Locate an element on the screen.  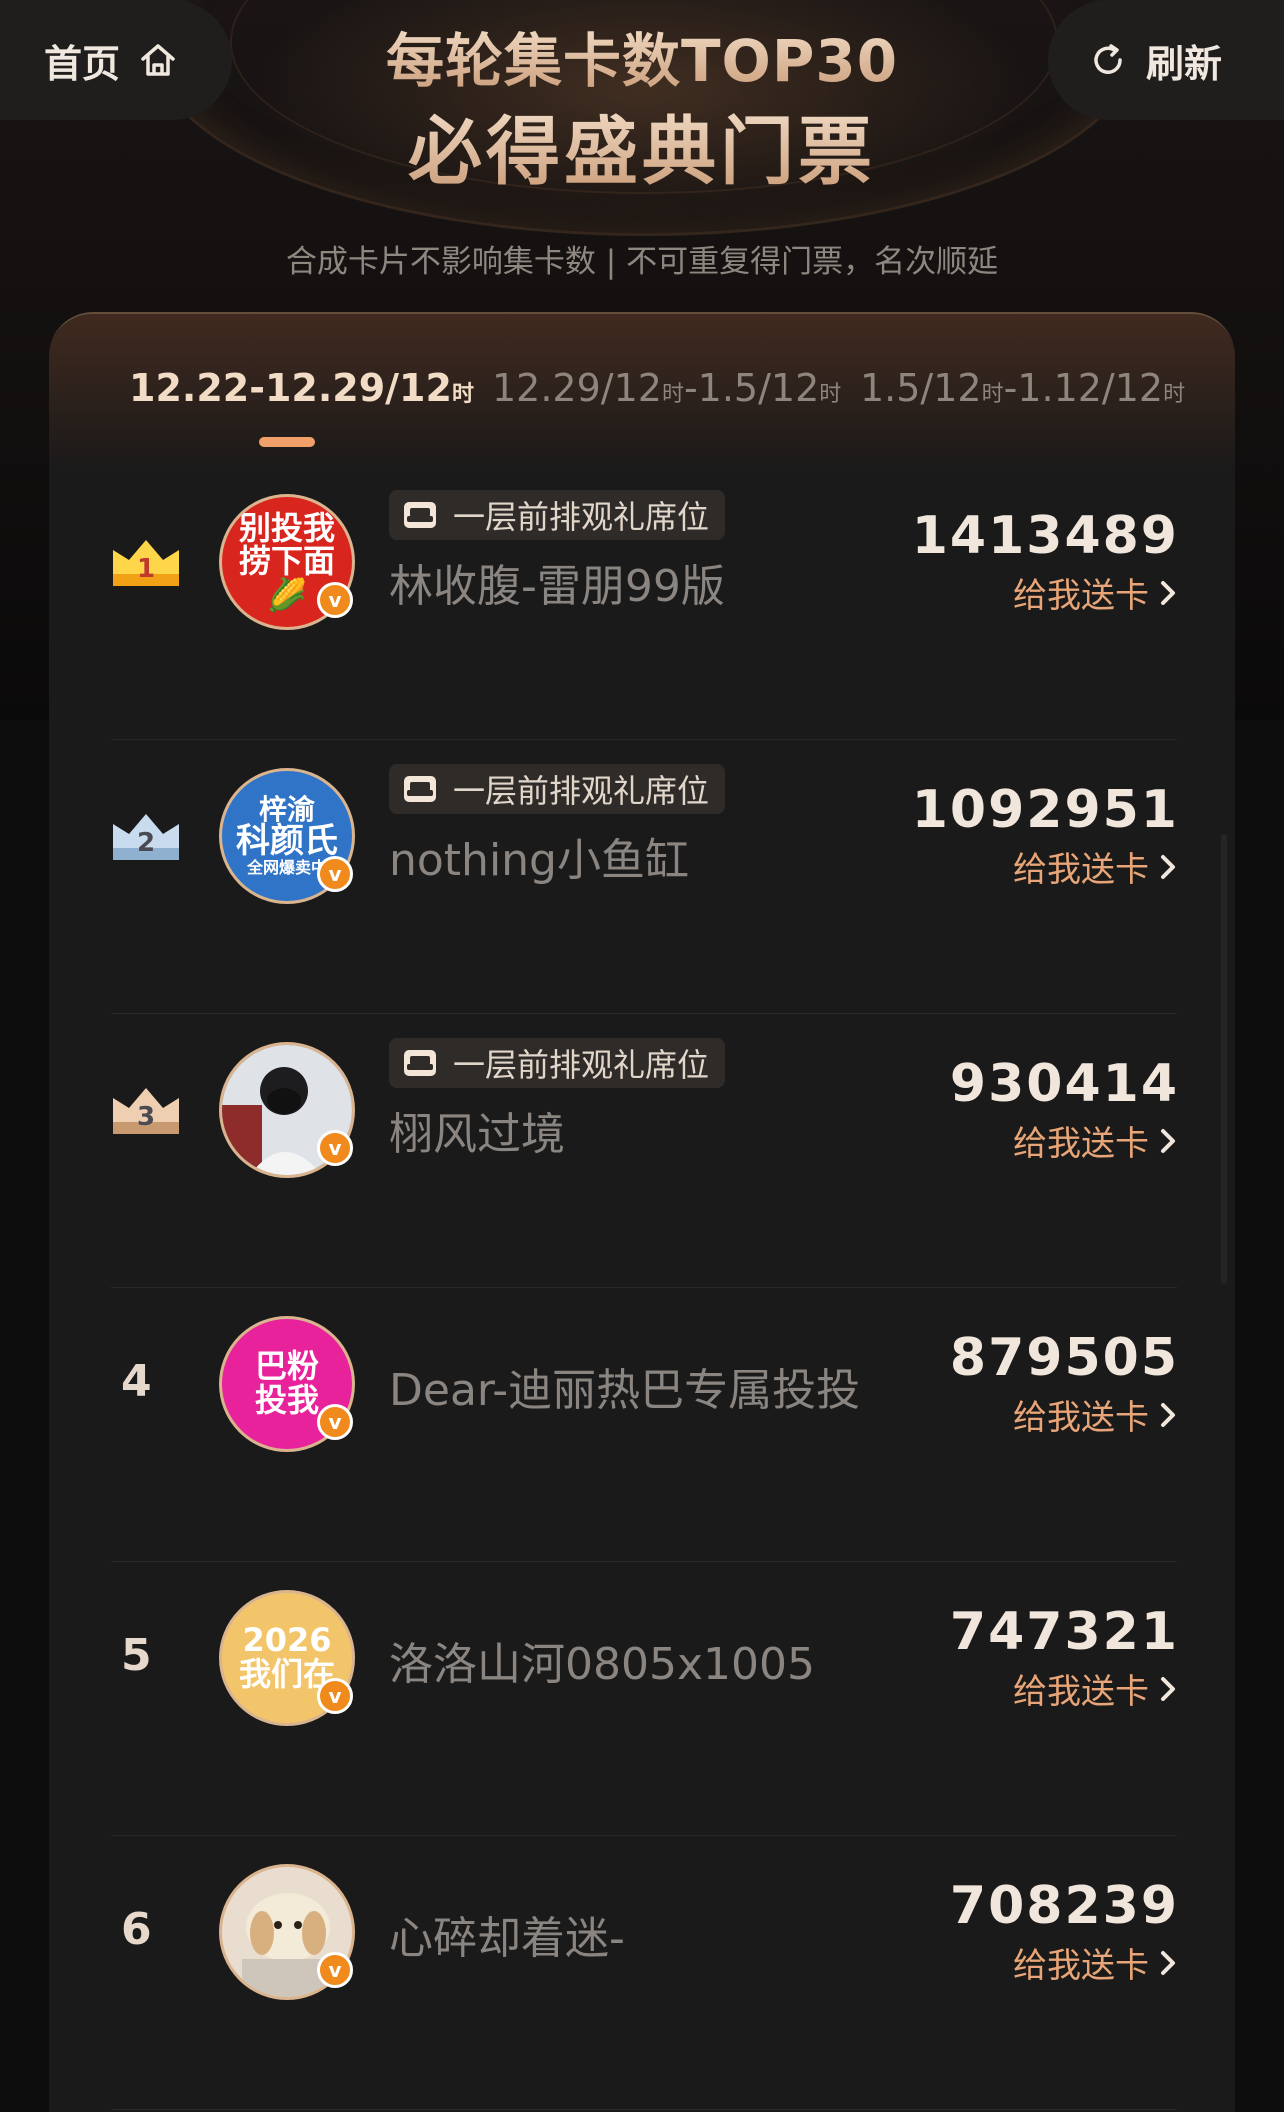
rank-number: 3 is located at coordinates (146, 1117).